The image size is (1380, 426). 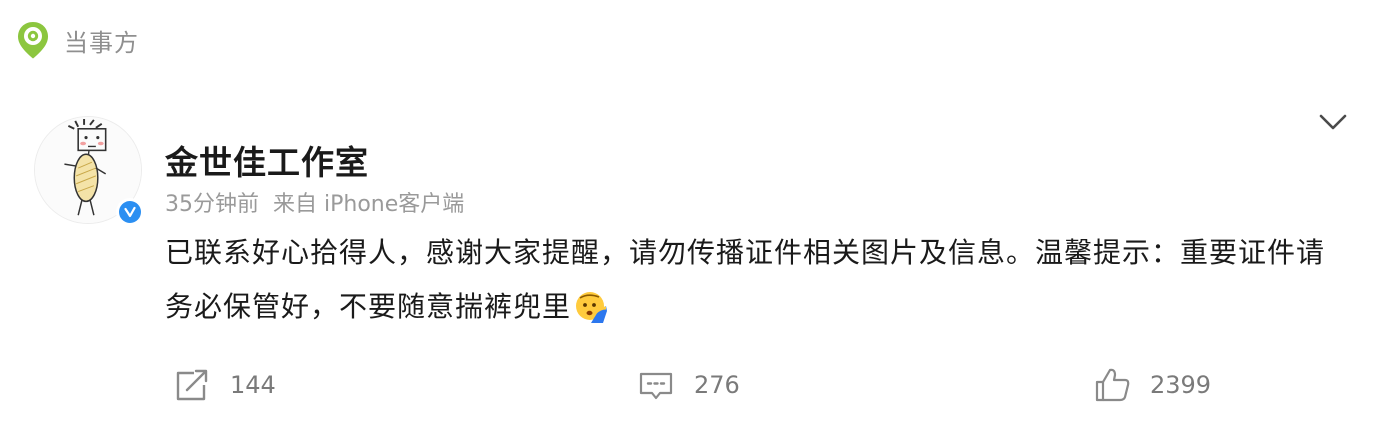 What do you see at coordinates (1181, 385) in the screenshot?
I see `like-count: 2399` at bounding box center [1181, 385].